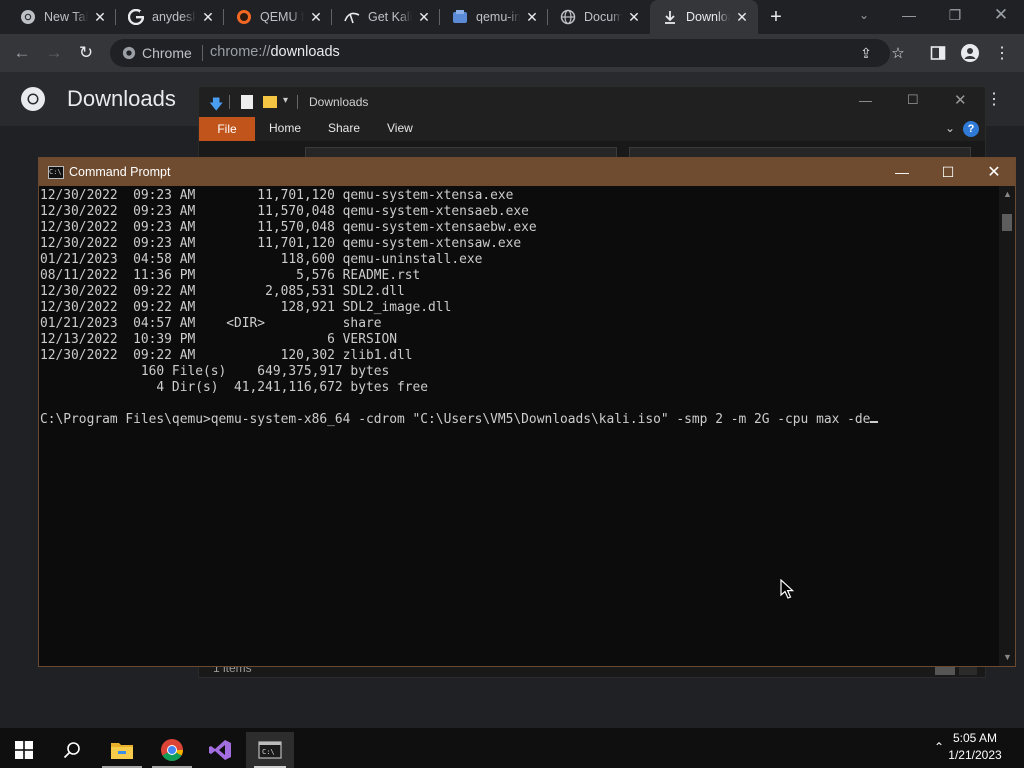  I want to click on explorer-title: Downloads, so click(339, 102).